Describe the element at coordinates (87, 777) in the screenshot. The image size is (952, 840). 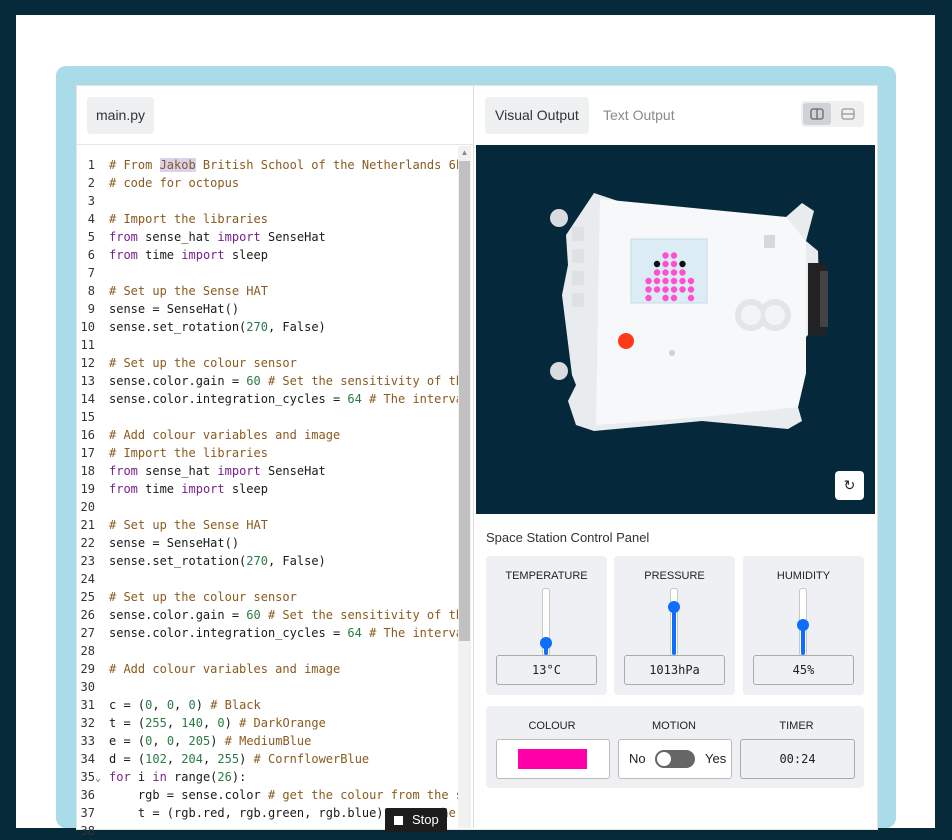
I see `line-number: 35` at that location.